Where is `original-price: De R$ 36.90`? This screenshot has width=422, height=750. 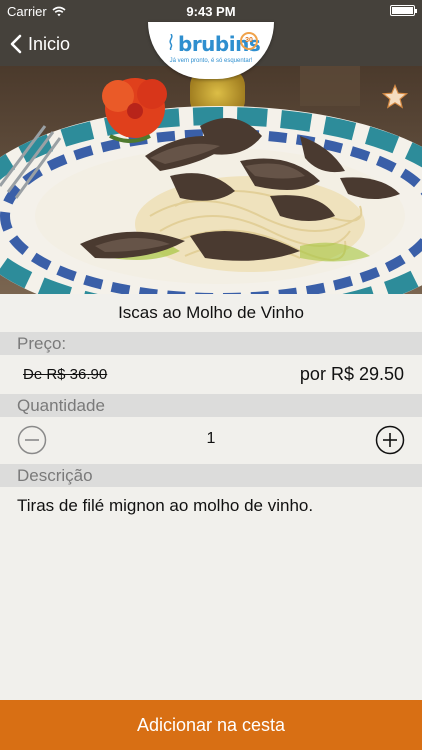
original-price: De R$ 36.90 is located at coordinates (65, 374).